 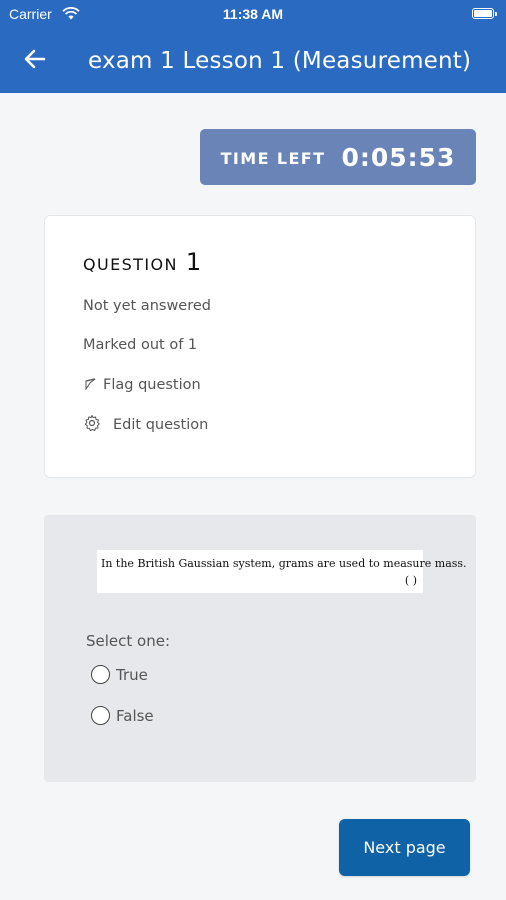 I want to click on question-number: 1, so click(x=193, y=262).